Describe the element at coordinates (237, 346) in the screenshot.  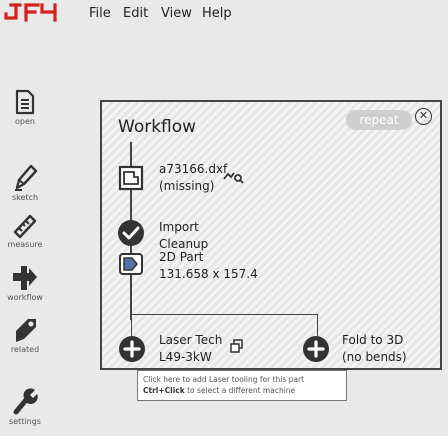
I see `copy-icon` at that location.